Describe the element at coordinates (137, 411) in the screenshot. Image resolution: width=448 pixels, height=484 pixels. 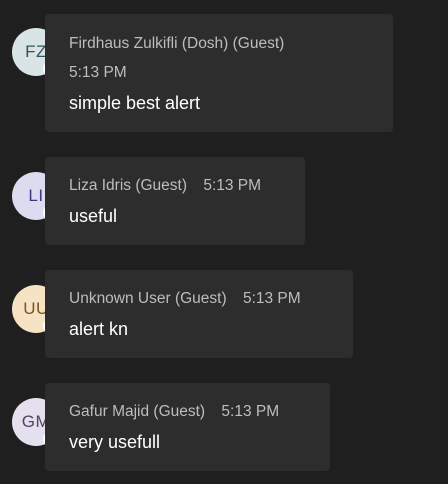
I see `sender-name: Gafur Majid (Guest)` at that location.